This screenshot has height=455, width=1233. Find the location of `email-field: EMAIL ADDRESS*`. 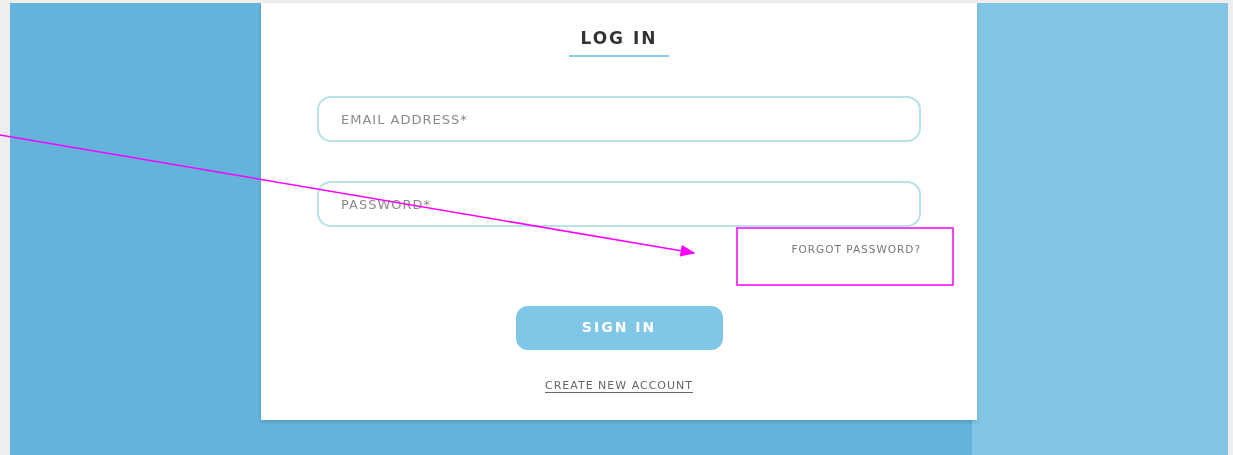

email-field: EMAIL ADDRESS* is located at coordinates (619, 119).